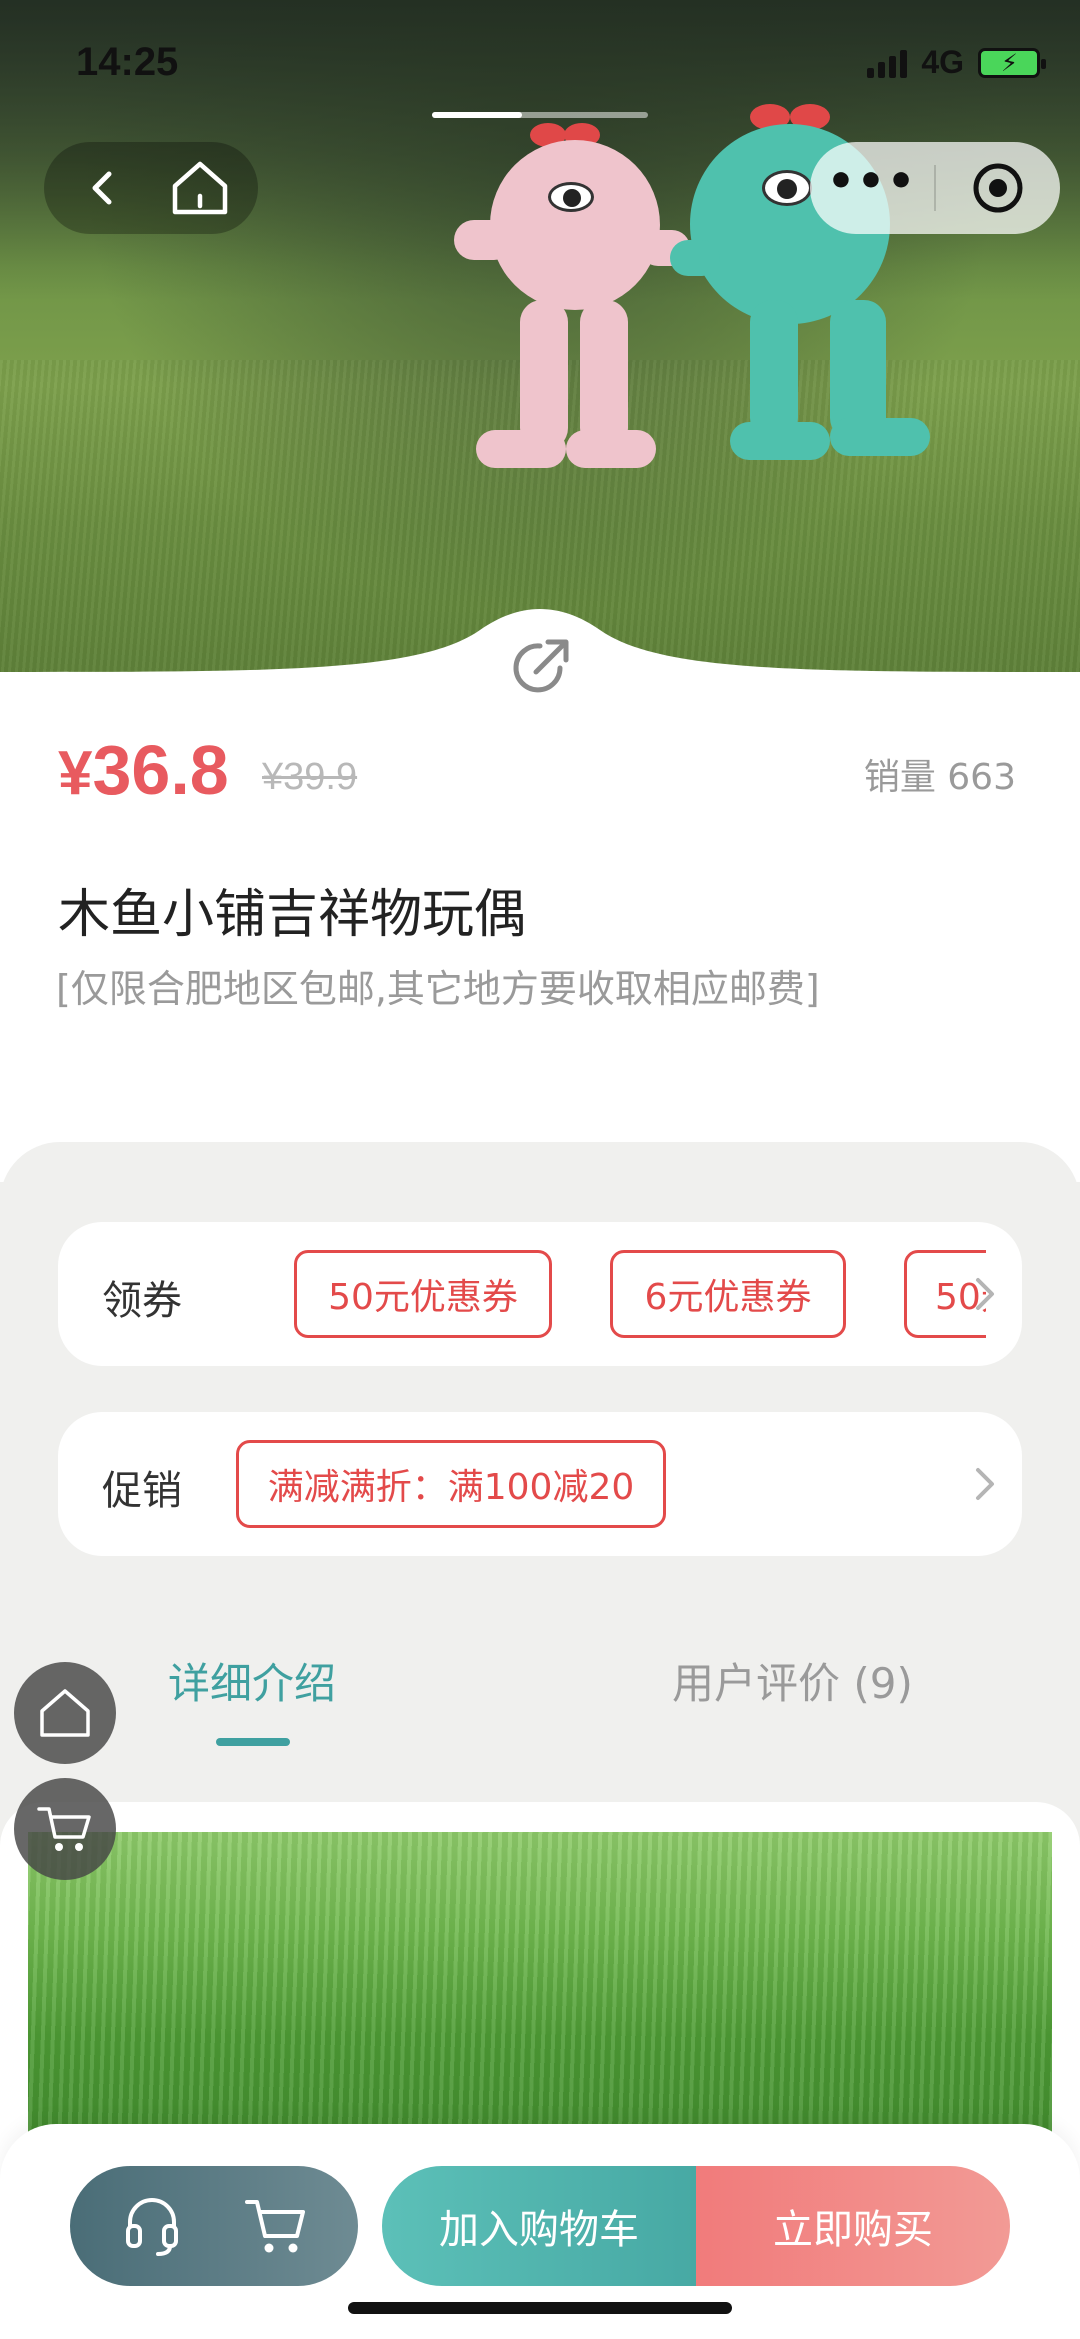 This screenshot has width=1080, height=2339. What do you see at coordinates (780, 441) in the screenshot?
I see `teal-figure-foot-left` at bounding box center [780, 441].